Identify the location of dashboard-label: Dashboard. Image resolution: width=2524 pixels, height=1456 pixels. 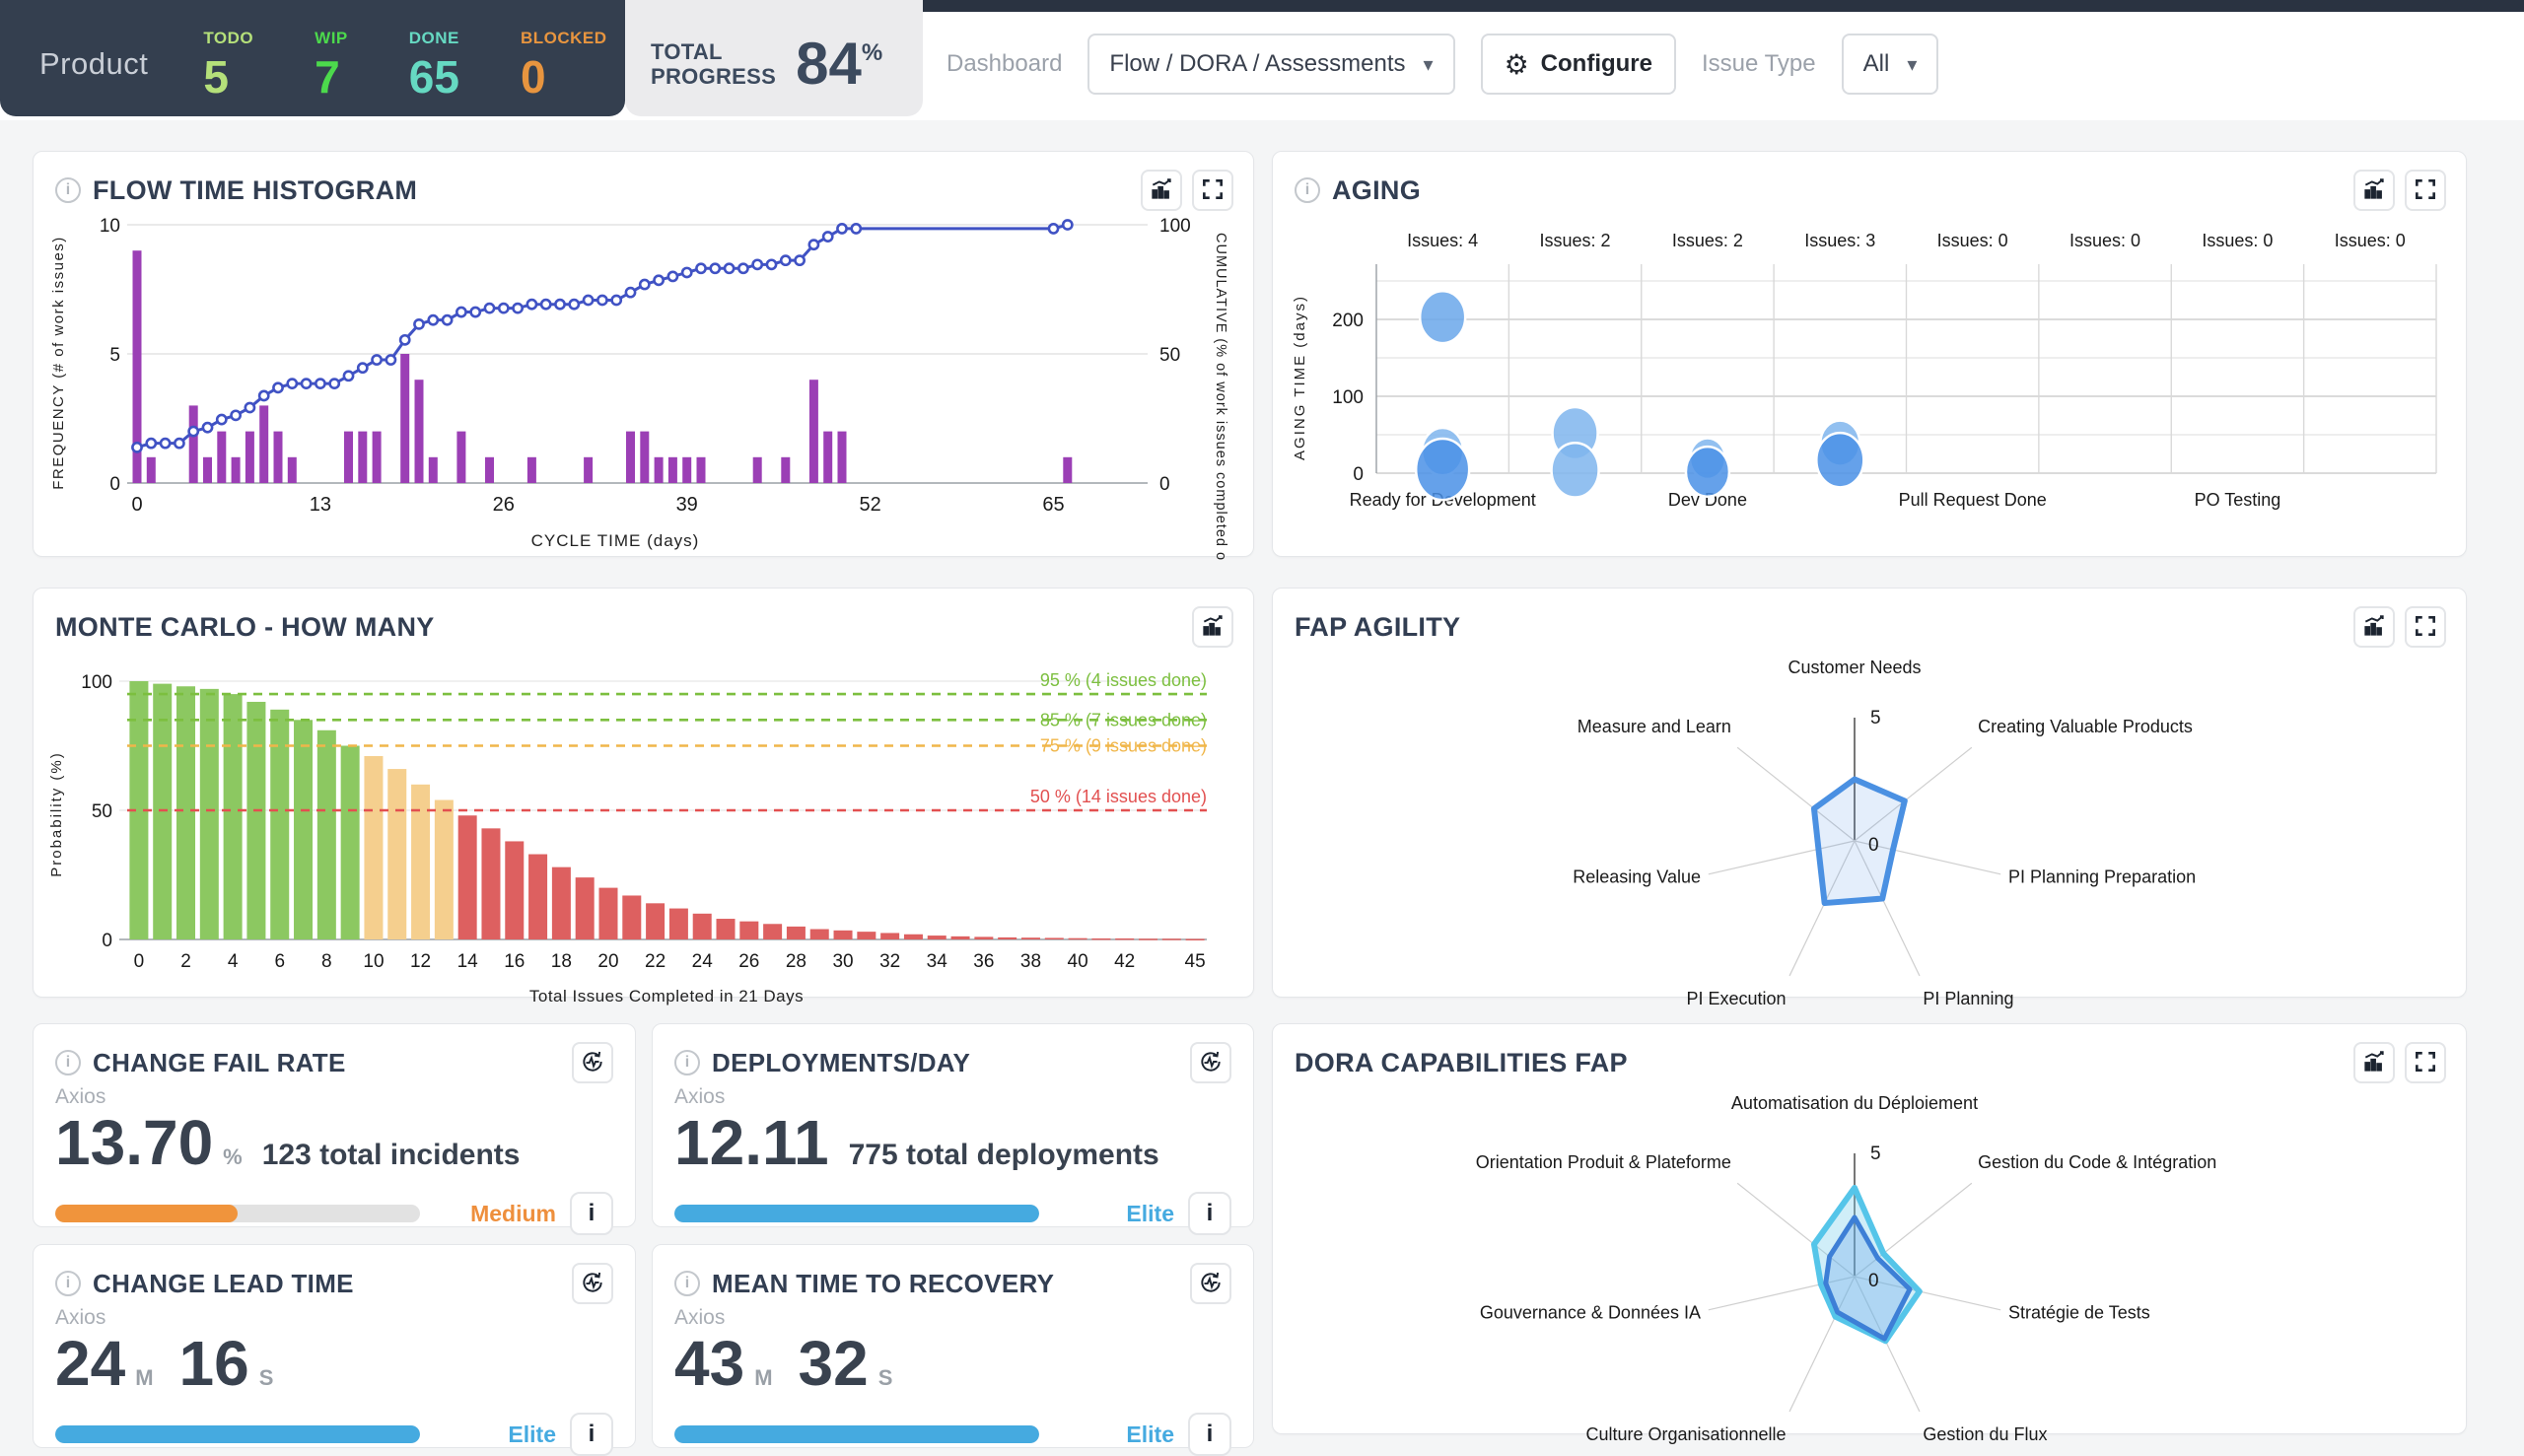
(1004, 63).